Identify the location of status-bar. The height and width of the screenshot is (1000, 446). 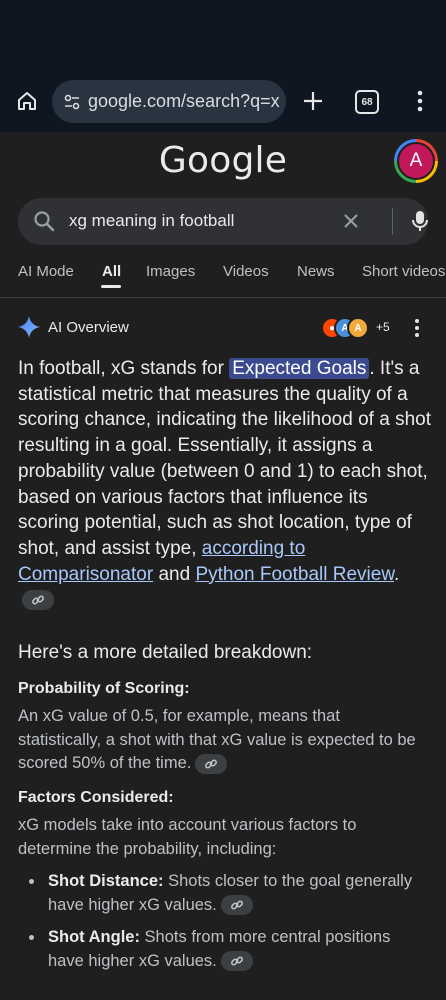
(223, 36).